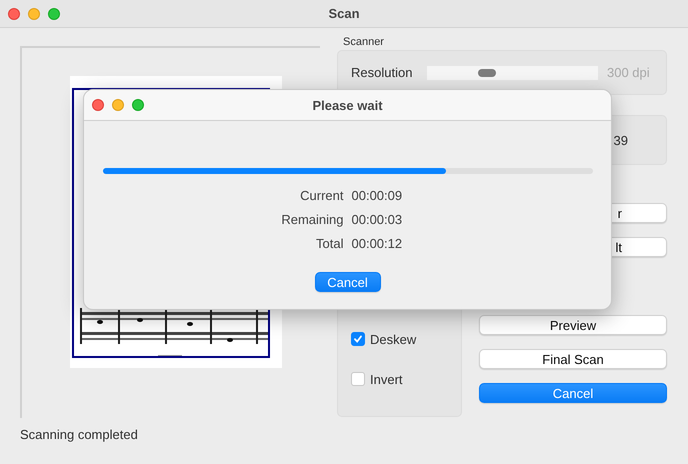 The height and width of the screenshot is (464, 688). Describe the element at coordinates (347, 282) in the screenshot. I see `cancel-button: Cancel` at that location.